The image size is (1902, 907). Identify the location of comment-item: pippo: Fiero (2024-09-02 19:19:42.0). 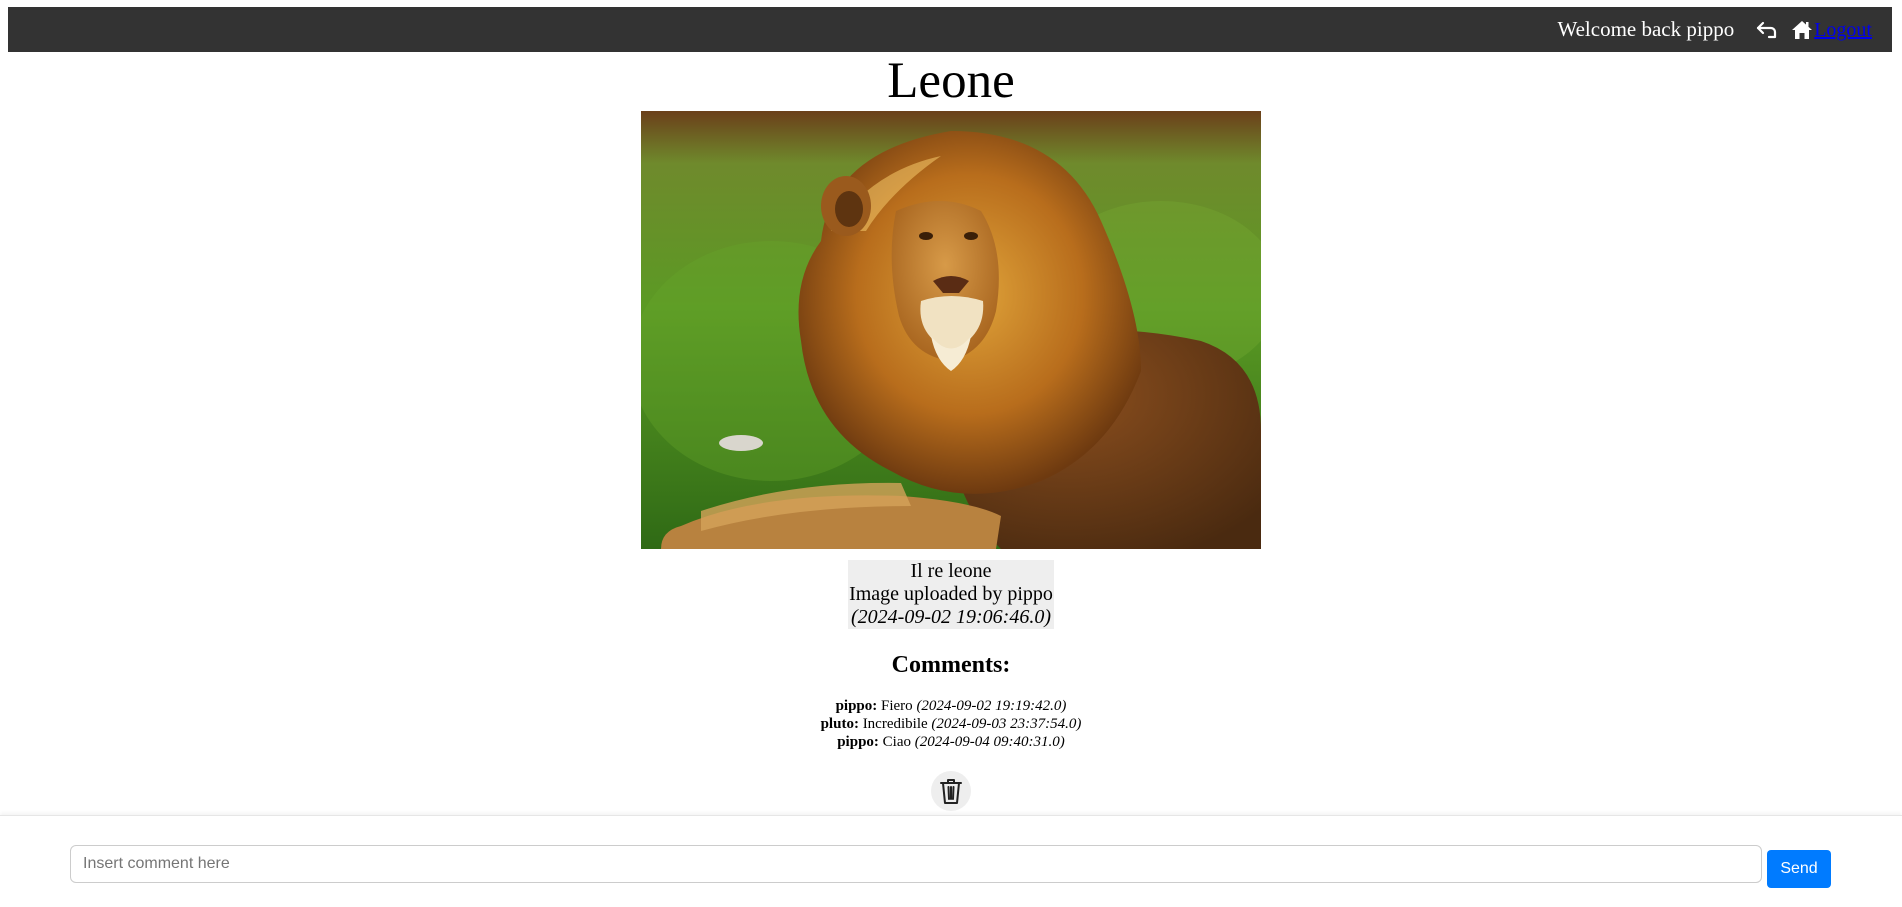
(951, 706).